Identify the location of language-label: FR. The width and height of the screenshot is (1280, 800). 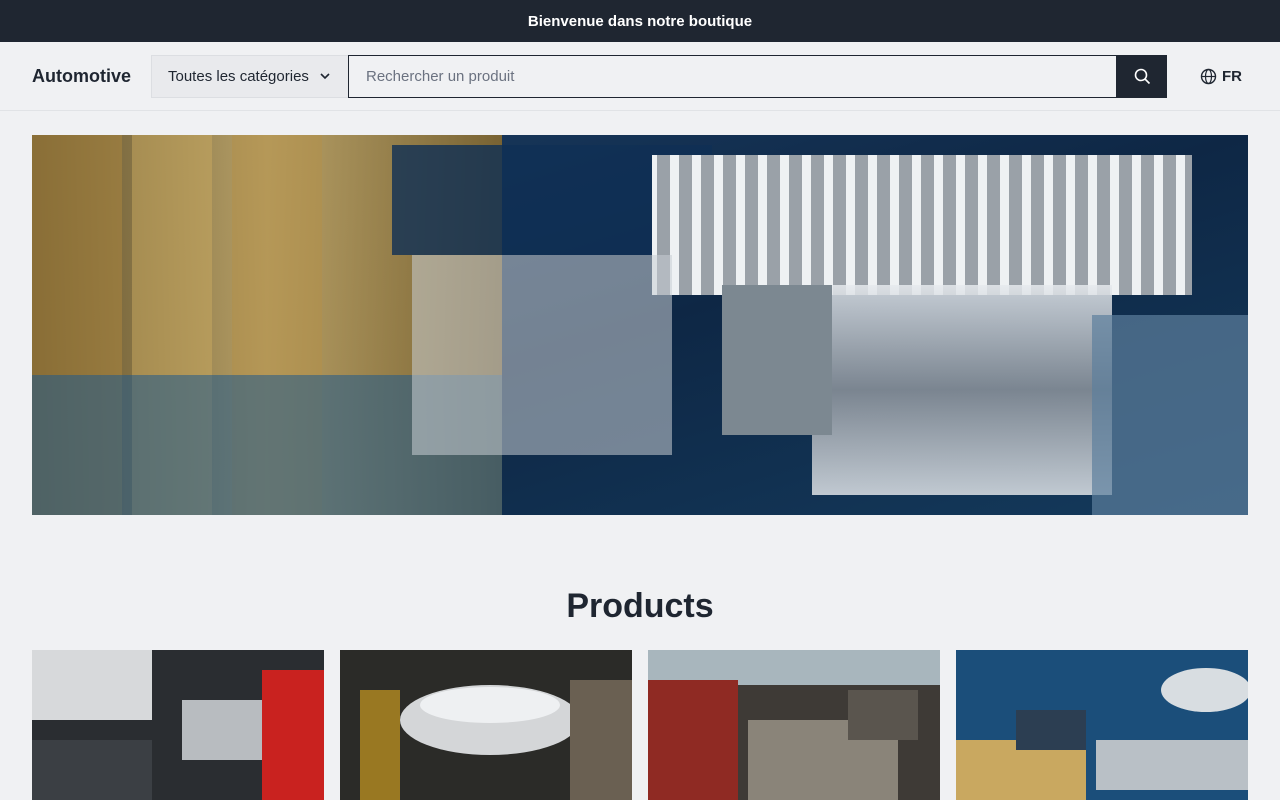
(1232, 76).